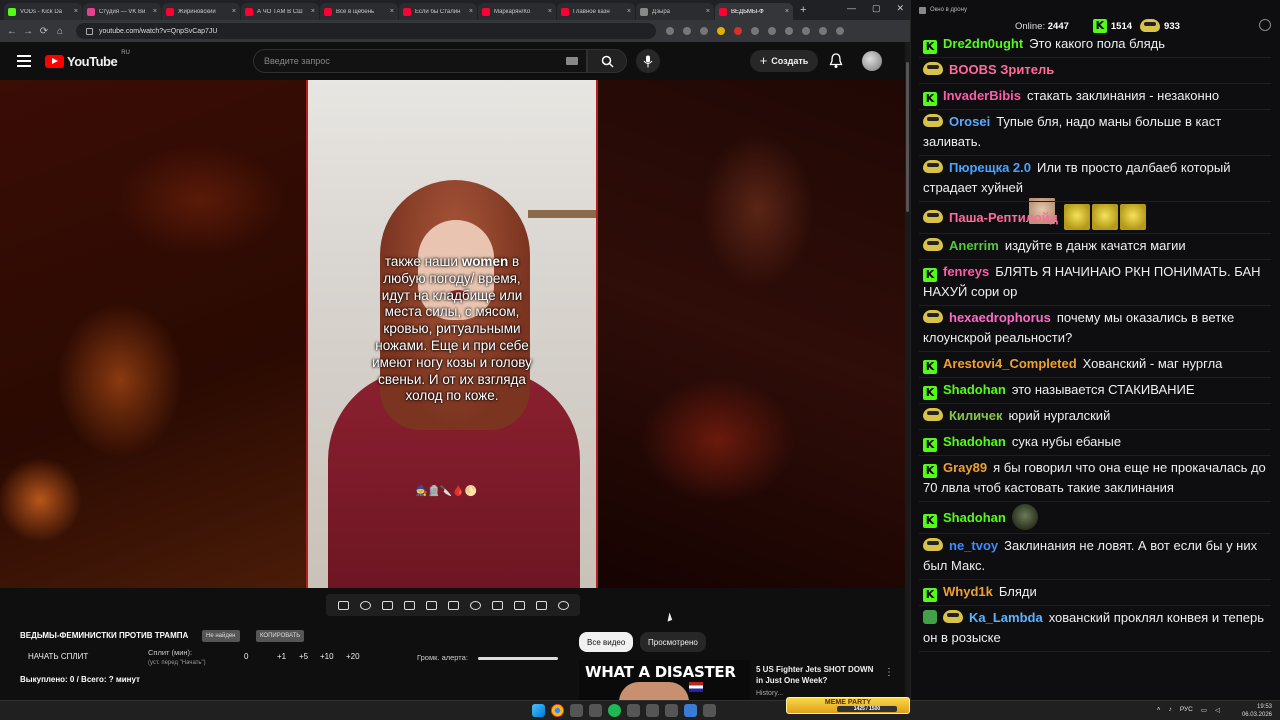 Image resolution: width=1280 pixels, height=720 pixels. Describe the element at coordinates (1095, 518) in the screenshot. I see `chat-message: K Shadohan` at that location.